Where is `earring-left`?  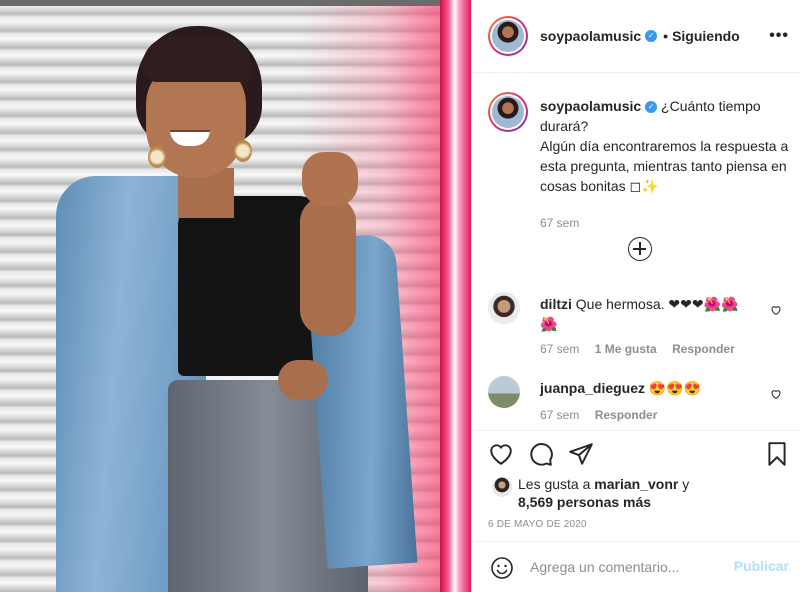 earring-left is located at coordinates (157, 157).